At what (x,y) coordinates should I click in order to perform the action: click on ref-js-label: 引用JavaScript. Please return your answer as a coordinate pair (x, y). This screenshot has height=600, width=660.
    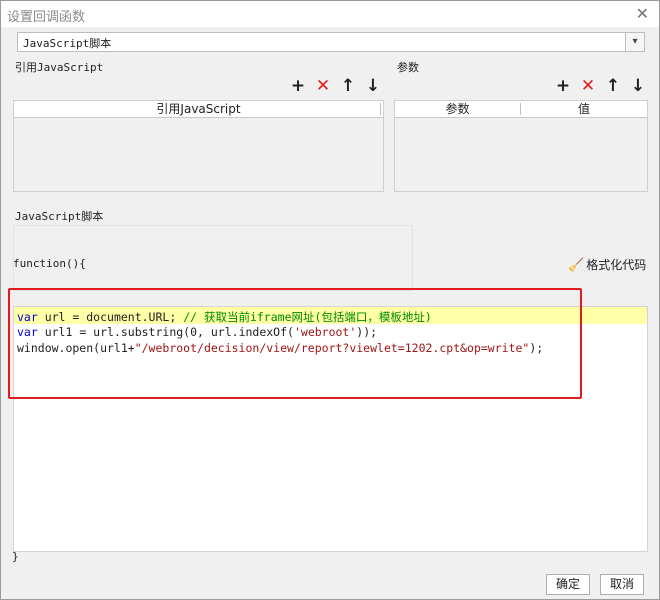
    Looking at the image, I should click on (59, 67).